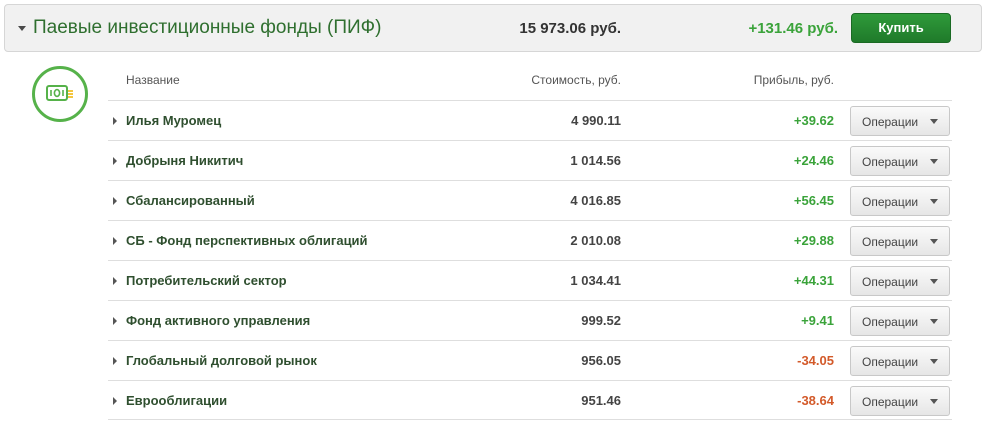 The height and width of the screenshot is (443, 986). Describe the element at coordinates (595, 160) in the screenshot. I see `fund-cost: 1 014.56` at that location.